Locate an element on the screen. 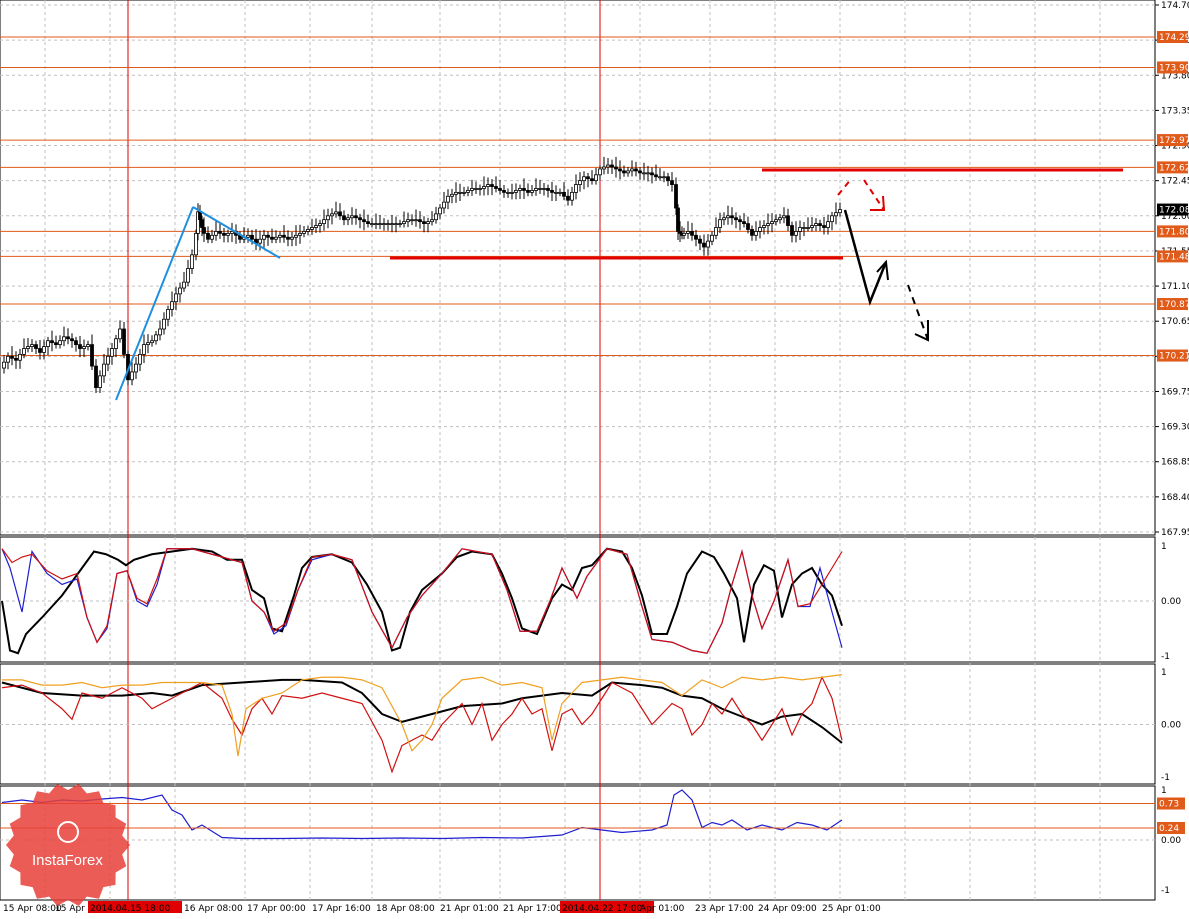 The image size is (1189, 919). price-level-label-7: 170.21 is located at coordinates (1174, 357).